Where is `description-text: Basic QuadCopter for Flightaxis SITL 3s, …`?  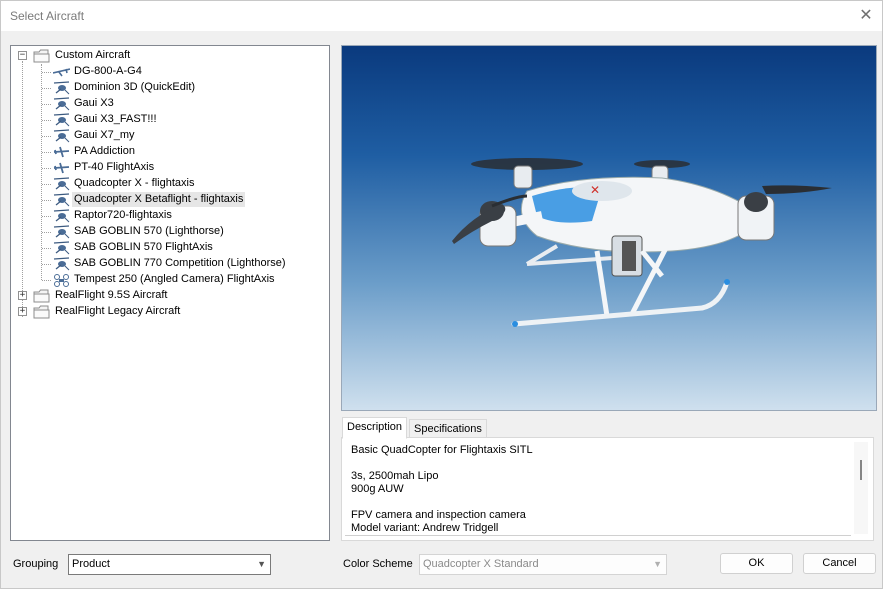
description-text: Basic QuadCopter for Flightaxis SITL 3s, … is located at coordinates (598, 488).